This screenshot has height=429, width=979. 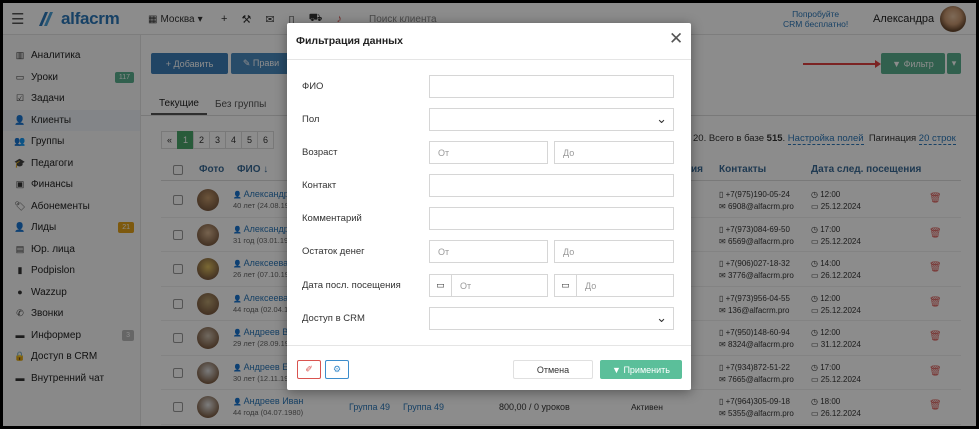 What do you see at coordinates (551, 119) in the screenshot?
I see `gender-select` at bounding box center [551, 119].